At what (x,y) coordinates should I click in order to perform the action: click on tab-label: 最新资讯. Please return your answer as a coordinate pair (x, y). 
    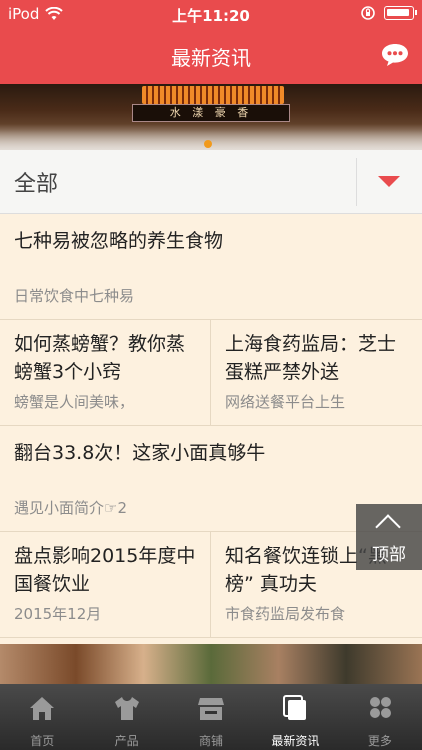
    Looking at the image, I should click on (295, 741).